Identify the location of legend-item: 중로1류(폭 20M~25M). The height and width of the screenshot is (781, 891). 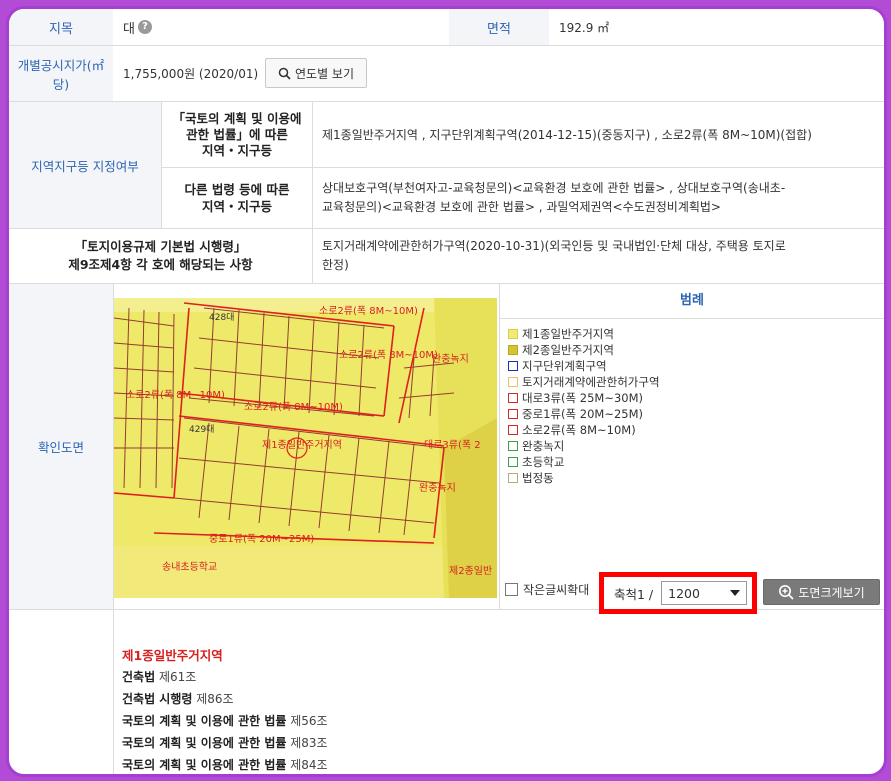
(575, 414).